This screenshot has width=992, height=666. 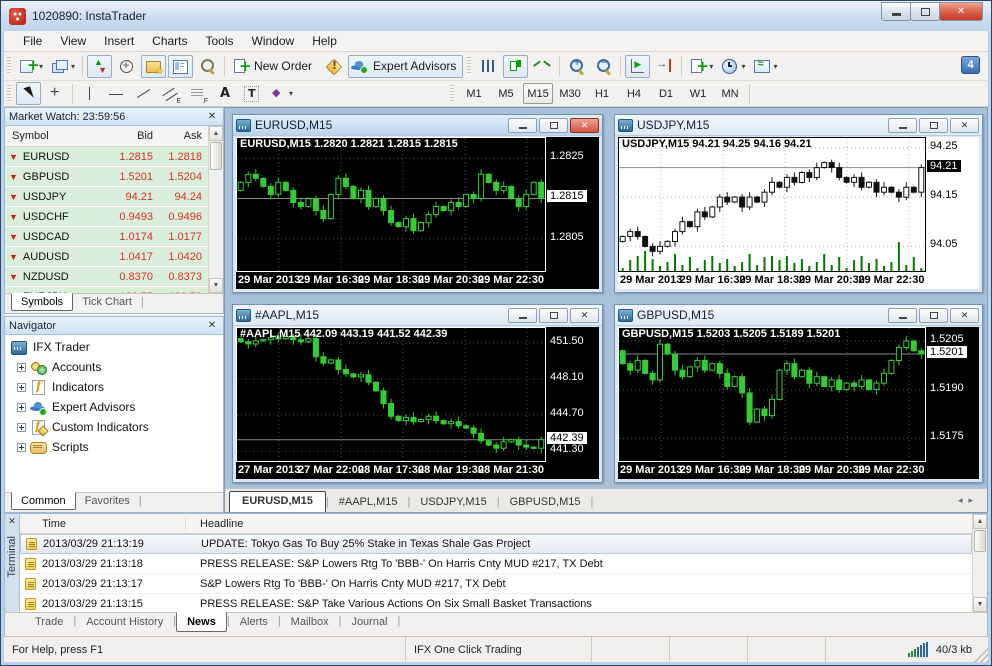 I want to click on crosshair-button, so click(x=55, y=93).